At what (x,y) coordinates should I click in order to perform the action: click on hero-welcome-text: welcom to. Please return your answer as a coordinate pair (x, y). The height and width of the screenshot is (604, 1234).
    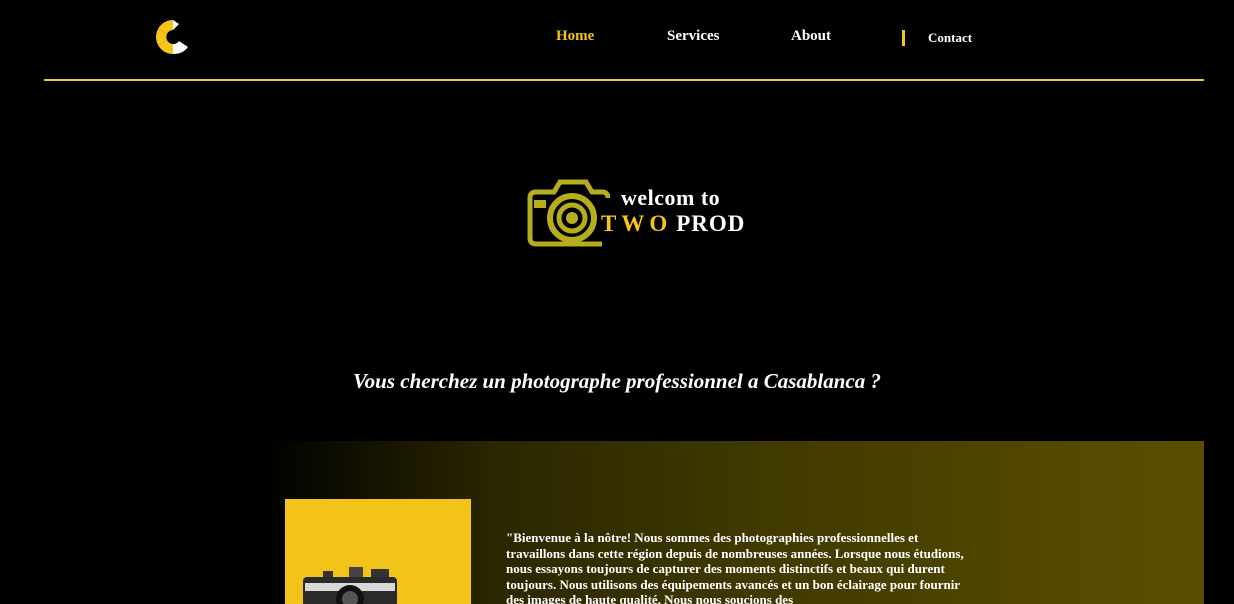
    Looking at the image, I should click on (671, 197).